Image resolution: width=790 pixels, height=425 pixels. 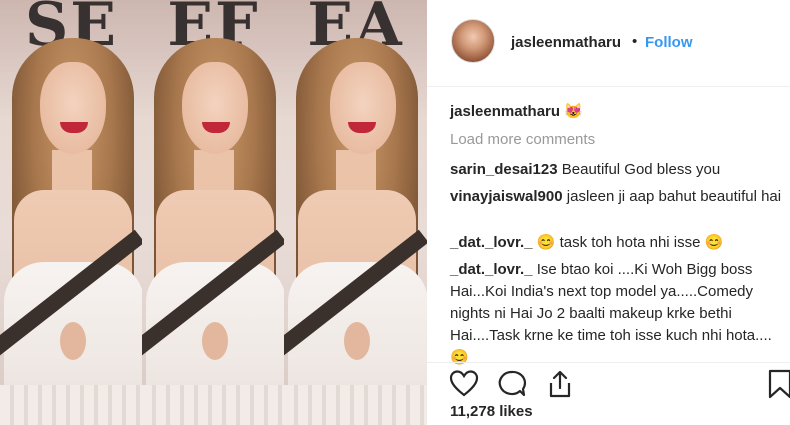 I want to click on caption-username: jasleenmatharu, so click(x=505, y=111).